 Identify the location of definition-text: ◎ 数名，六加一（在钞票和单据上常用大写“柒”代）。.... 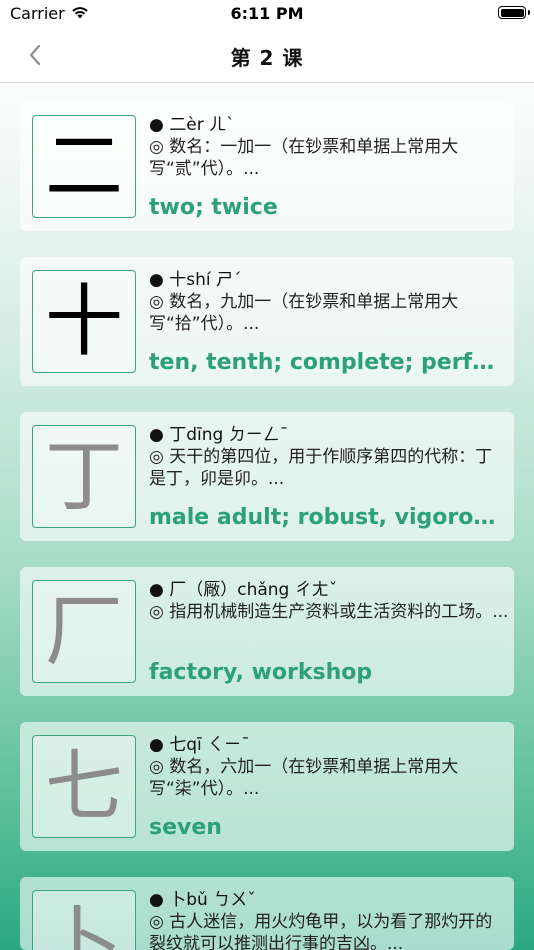
(304, 778).